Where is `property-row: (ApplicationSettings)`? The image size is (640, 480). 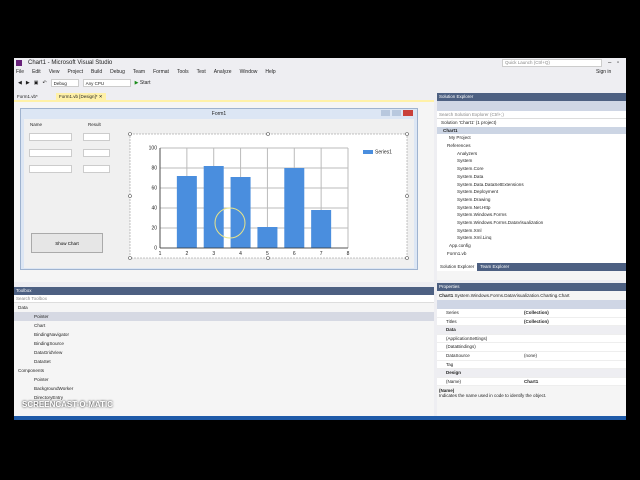 property-row: (ApplicationSettings) is located at coordinates (531, 339).